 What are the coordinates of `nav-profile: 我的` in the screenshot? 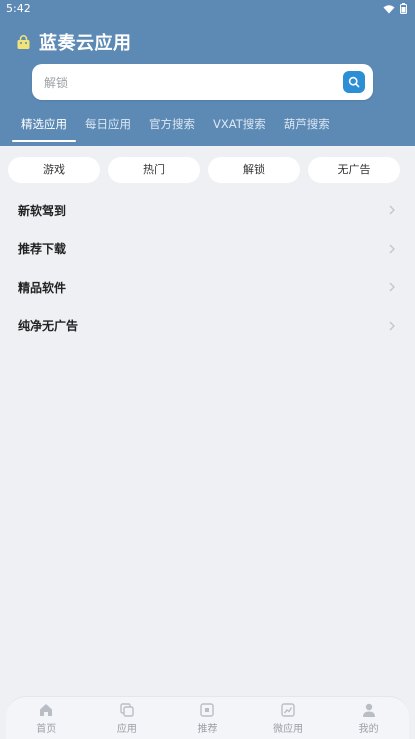 It's located at (368, 718).